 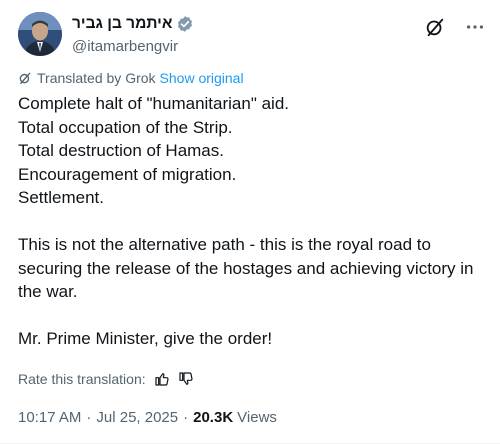 I want to click on grok-icon, so click(x=435, y=27).